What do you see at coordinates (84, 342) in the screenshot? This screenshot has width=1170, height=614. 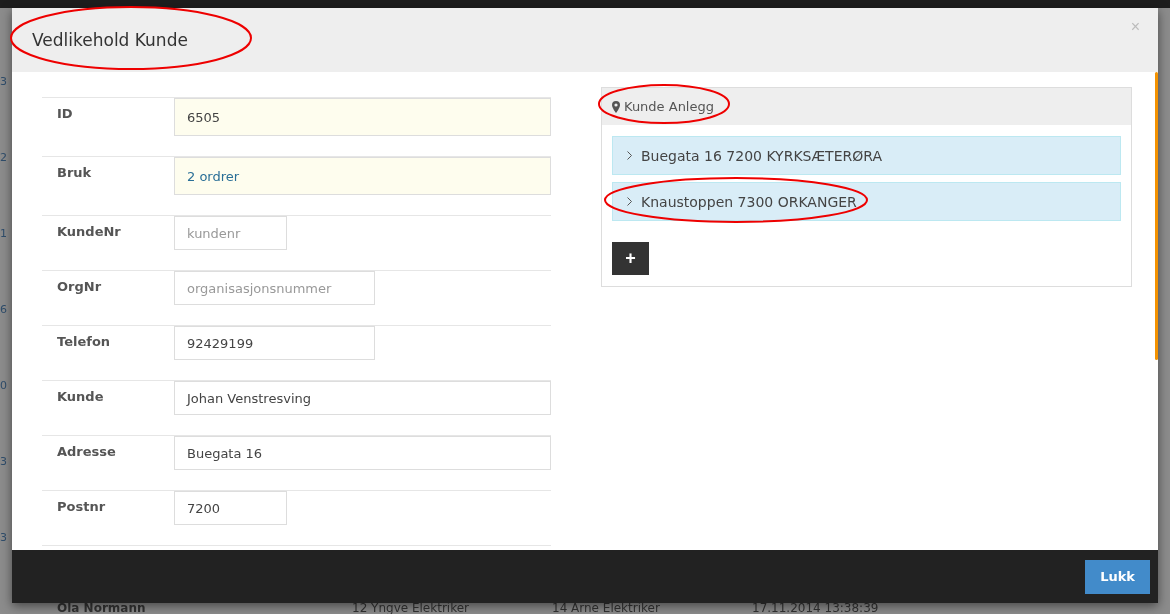 I see `field-label: Telefon` at bounding box center [84, 342].